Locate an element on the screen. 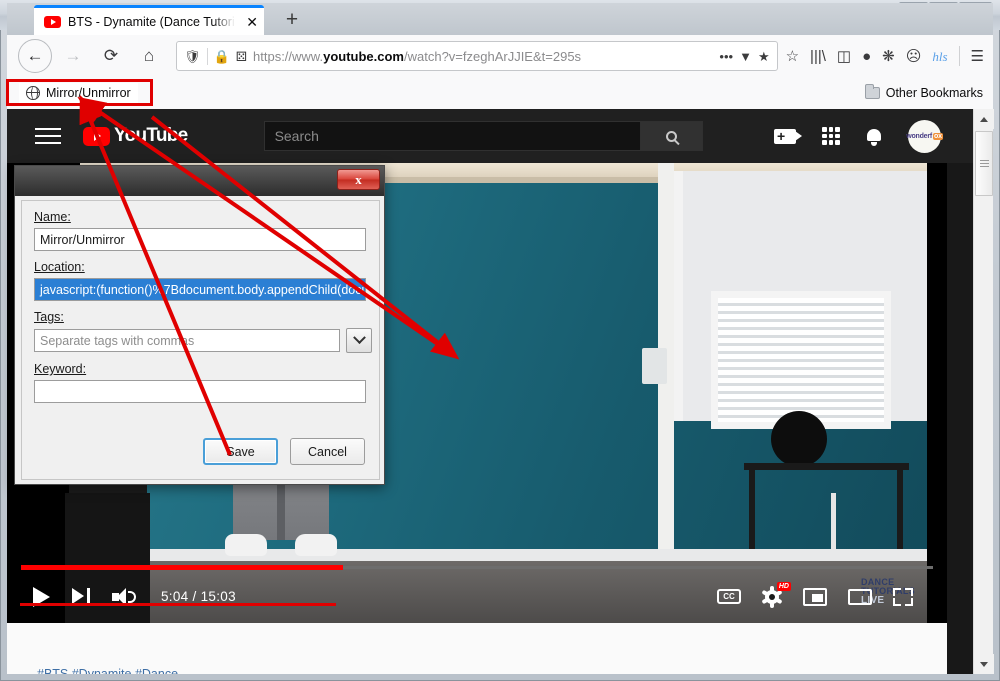 The width and height of the screenshot is (1000, 681). screenshot-icon: ☆ is located at coordinates (792, 56).